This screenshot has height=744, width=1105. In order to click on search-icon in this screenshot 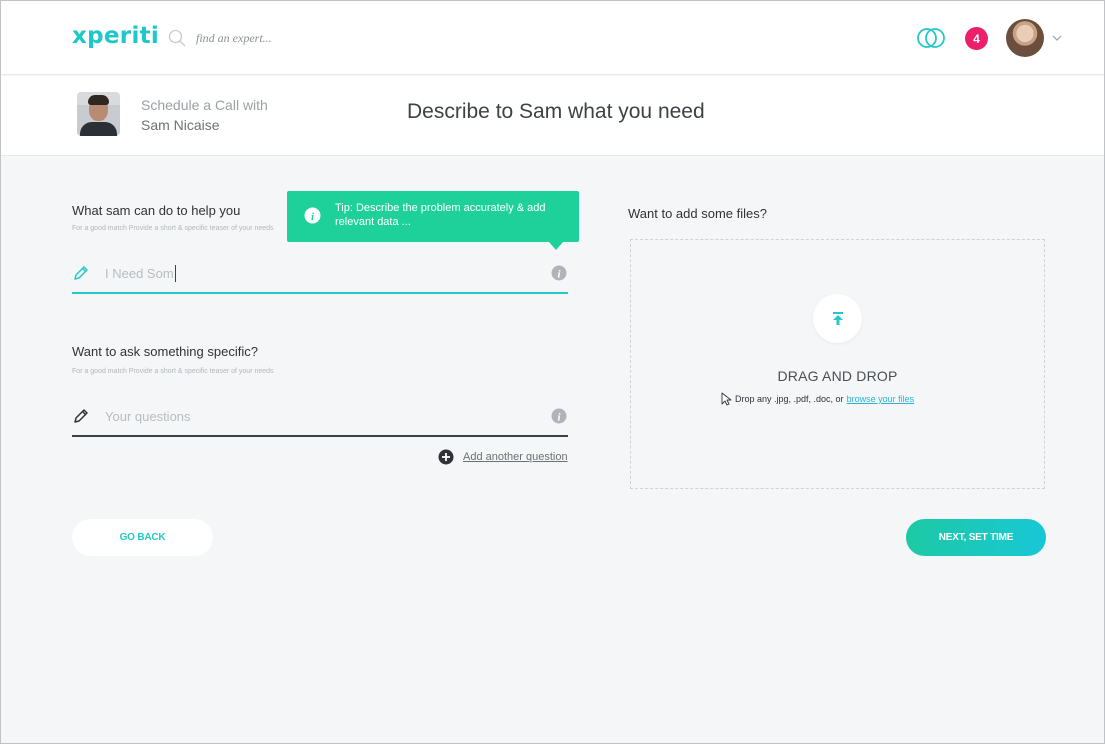, I will do `click(177, 38)`.